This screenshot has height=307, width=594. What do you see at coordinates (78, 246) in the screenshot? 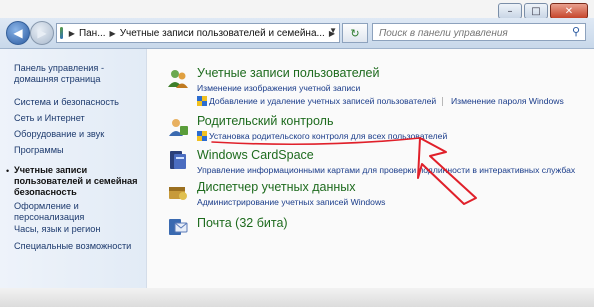
I see `sidebar-item-accessibility: Специальные возможности` at bounding box center [78, 246].